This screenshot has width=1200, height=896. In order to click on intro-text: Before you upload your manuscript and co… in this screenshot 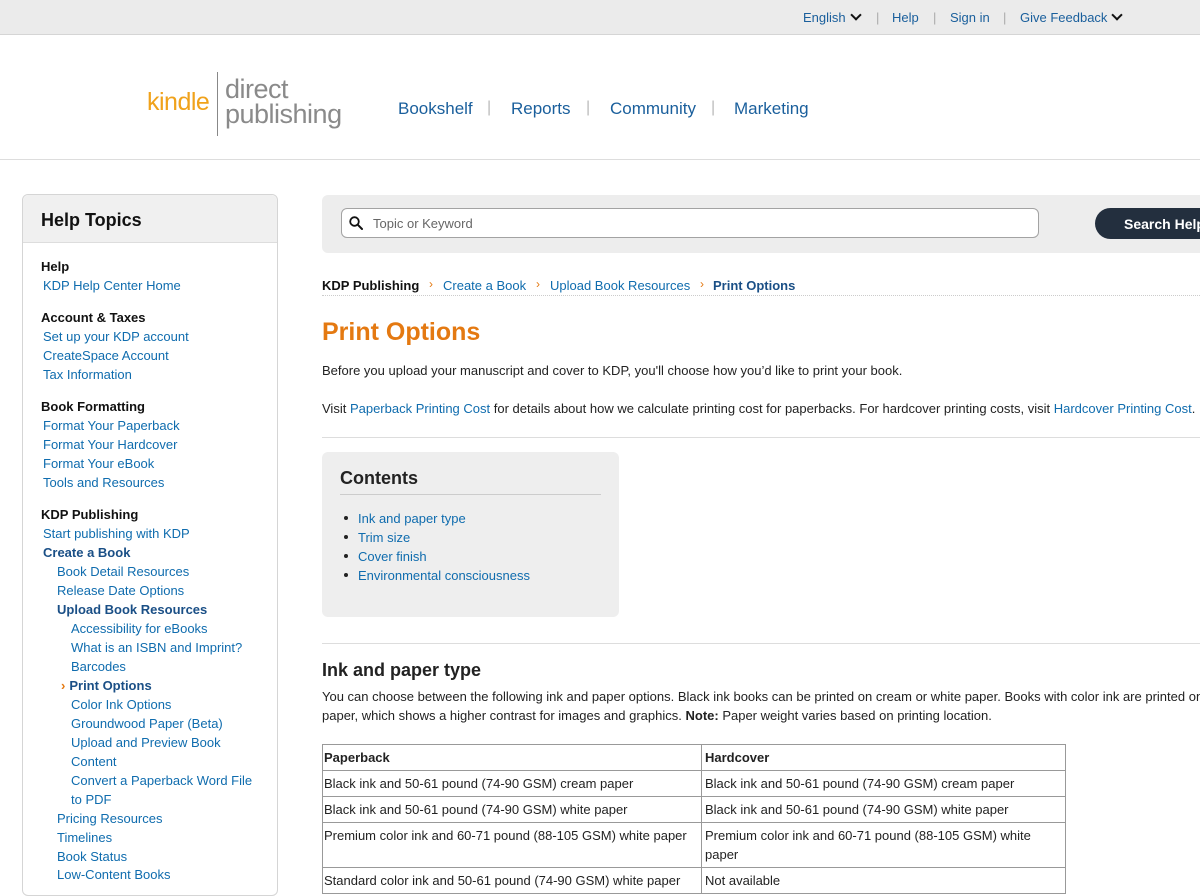, I will do `click(612, 370)`.